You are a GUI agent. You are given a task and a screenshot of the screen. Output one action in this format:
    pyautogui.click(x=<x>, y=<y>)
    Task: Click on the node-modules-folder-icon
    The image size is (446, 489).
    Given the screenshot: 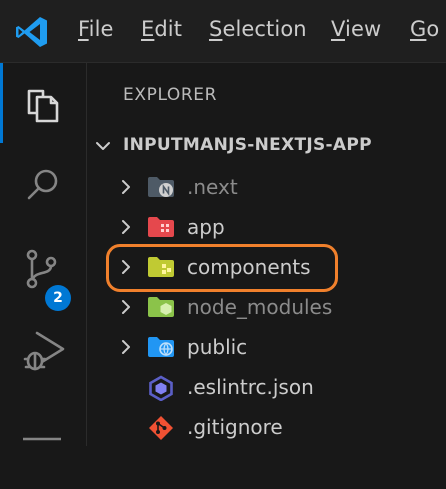 What is the action you would take?
    pyautogui.click(x=161, y=307)
    